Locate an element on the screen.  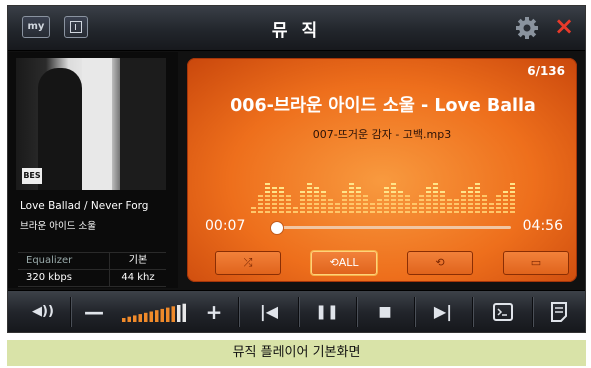
audio-info-table: Equalizer 기본 320 kbps 44 khz is located at coordinates (92, 269).